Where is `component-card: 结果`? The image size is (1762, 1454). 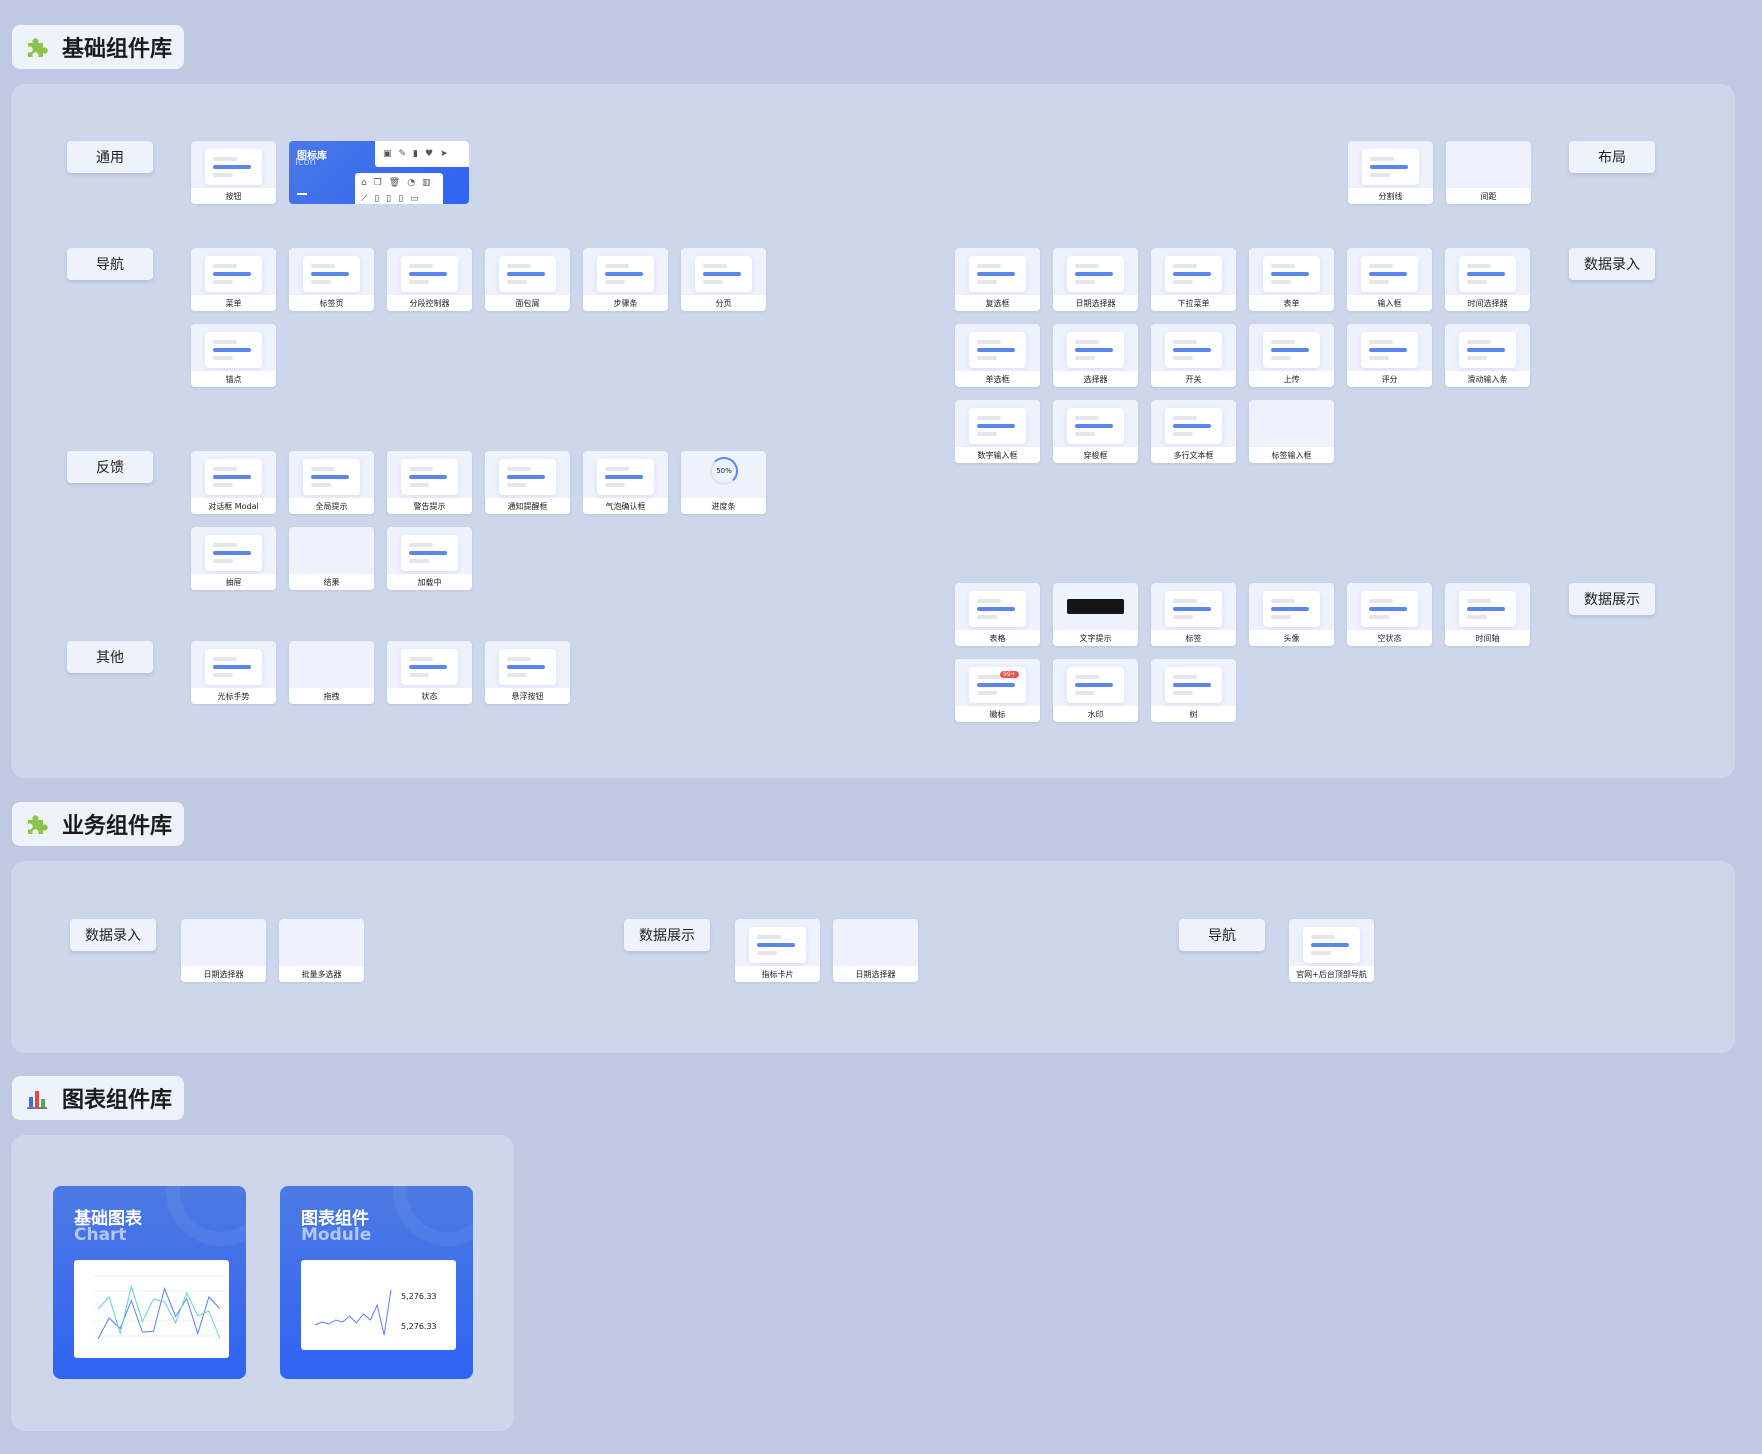
component-card: 结果 is located at coordinates (331, 558).